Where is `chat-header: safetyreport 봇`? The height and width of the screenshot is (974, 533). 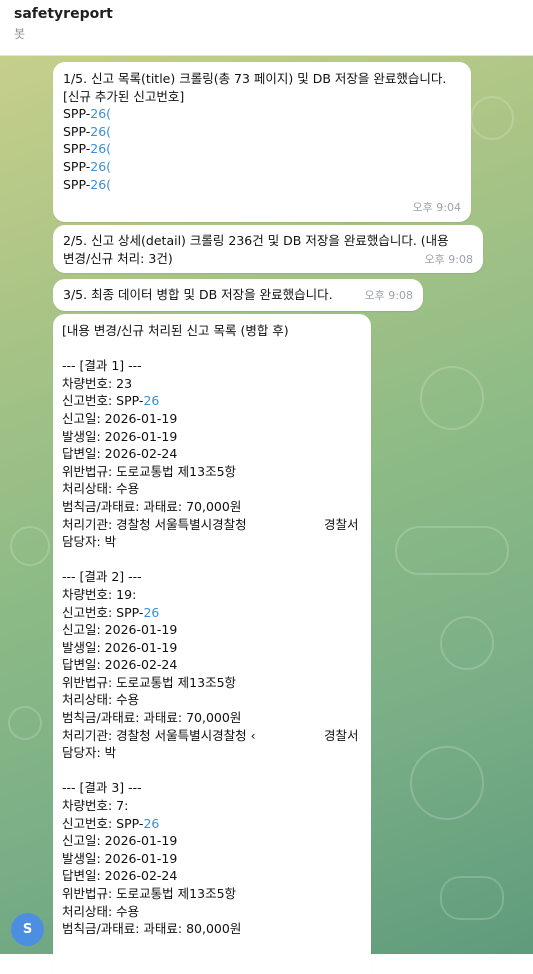
chat-header: safetyreport 봇 is located at coordinates (266, 28).